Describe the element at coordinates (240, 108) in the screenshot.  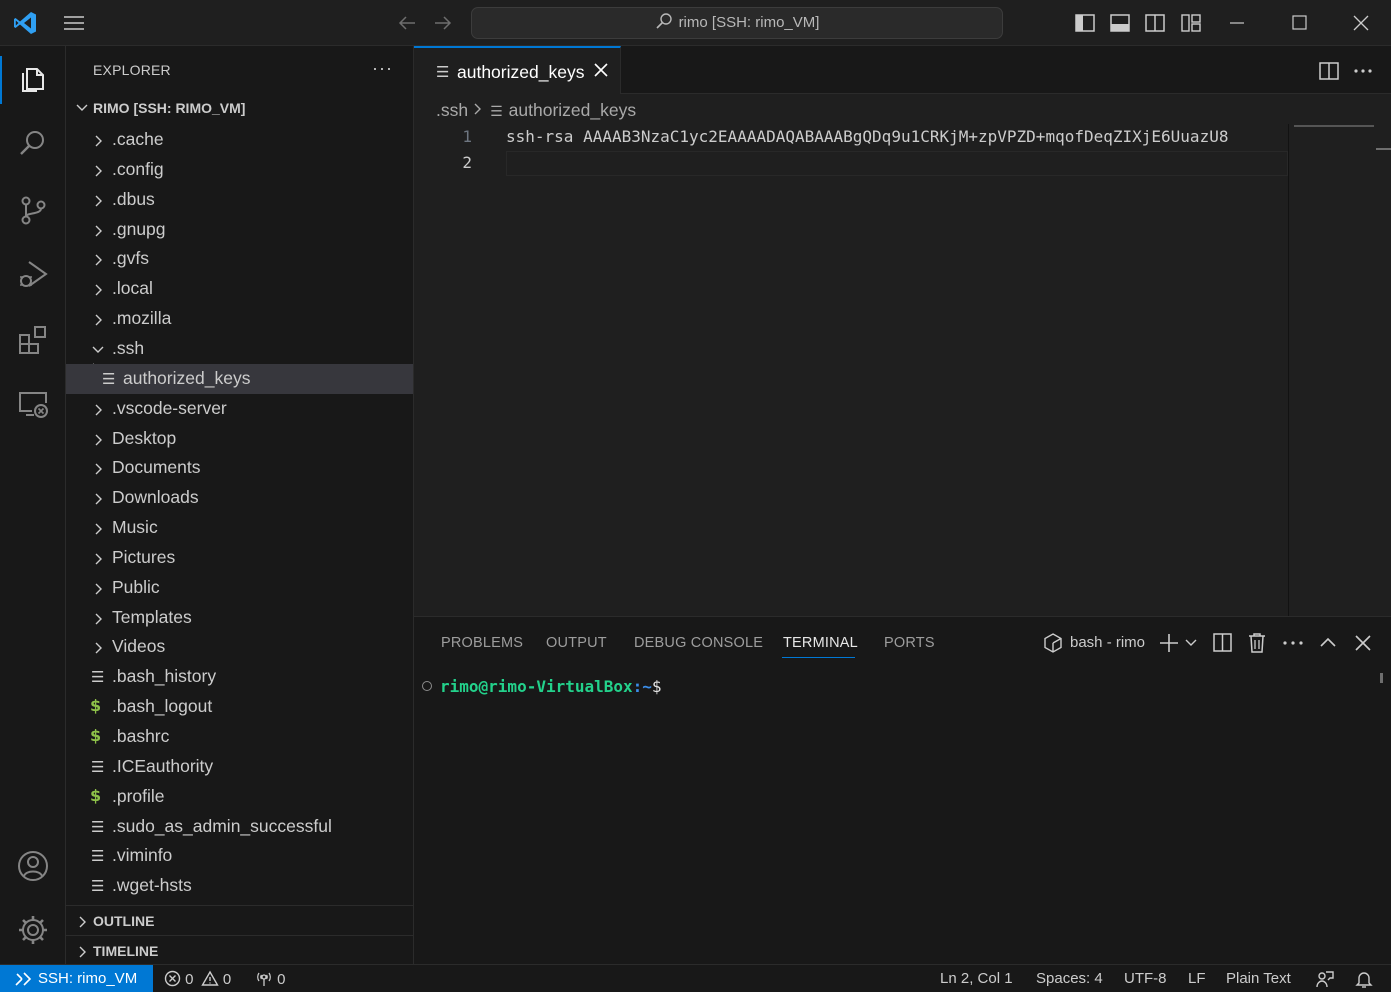
I see `workspace-root: RIMO [SSH: RIMO_VM]` at that location.